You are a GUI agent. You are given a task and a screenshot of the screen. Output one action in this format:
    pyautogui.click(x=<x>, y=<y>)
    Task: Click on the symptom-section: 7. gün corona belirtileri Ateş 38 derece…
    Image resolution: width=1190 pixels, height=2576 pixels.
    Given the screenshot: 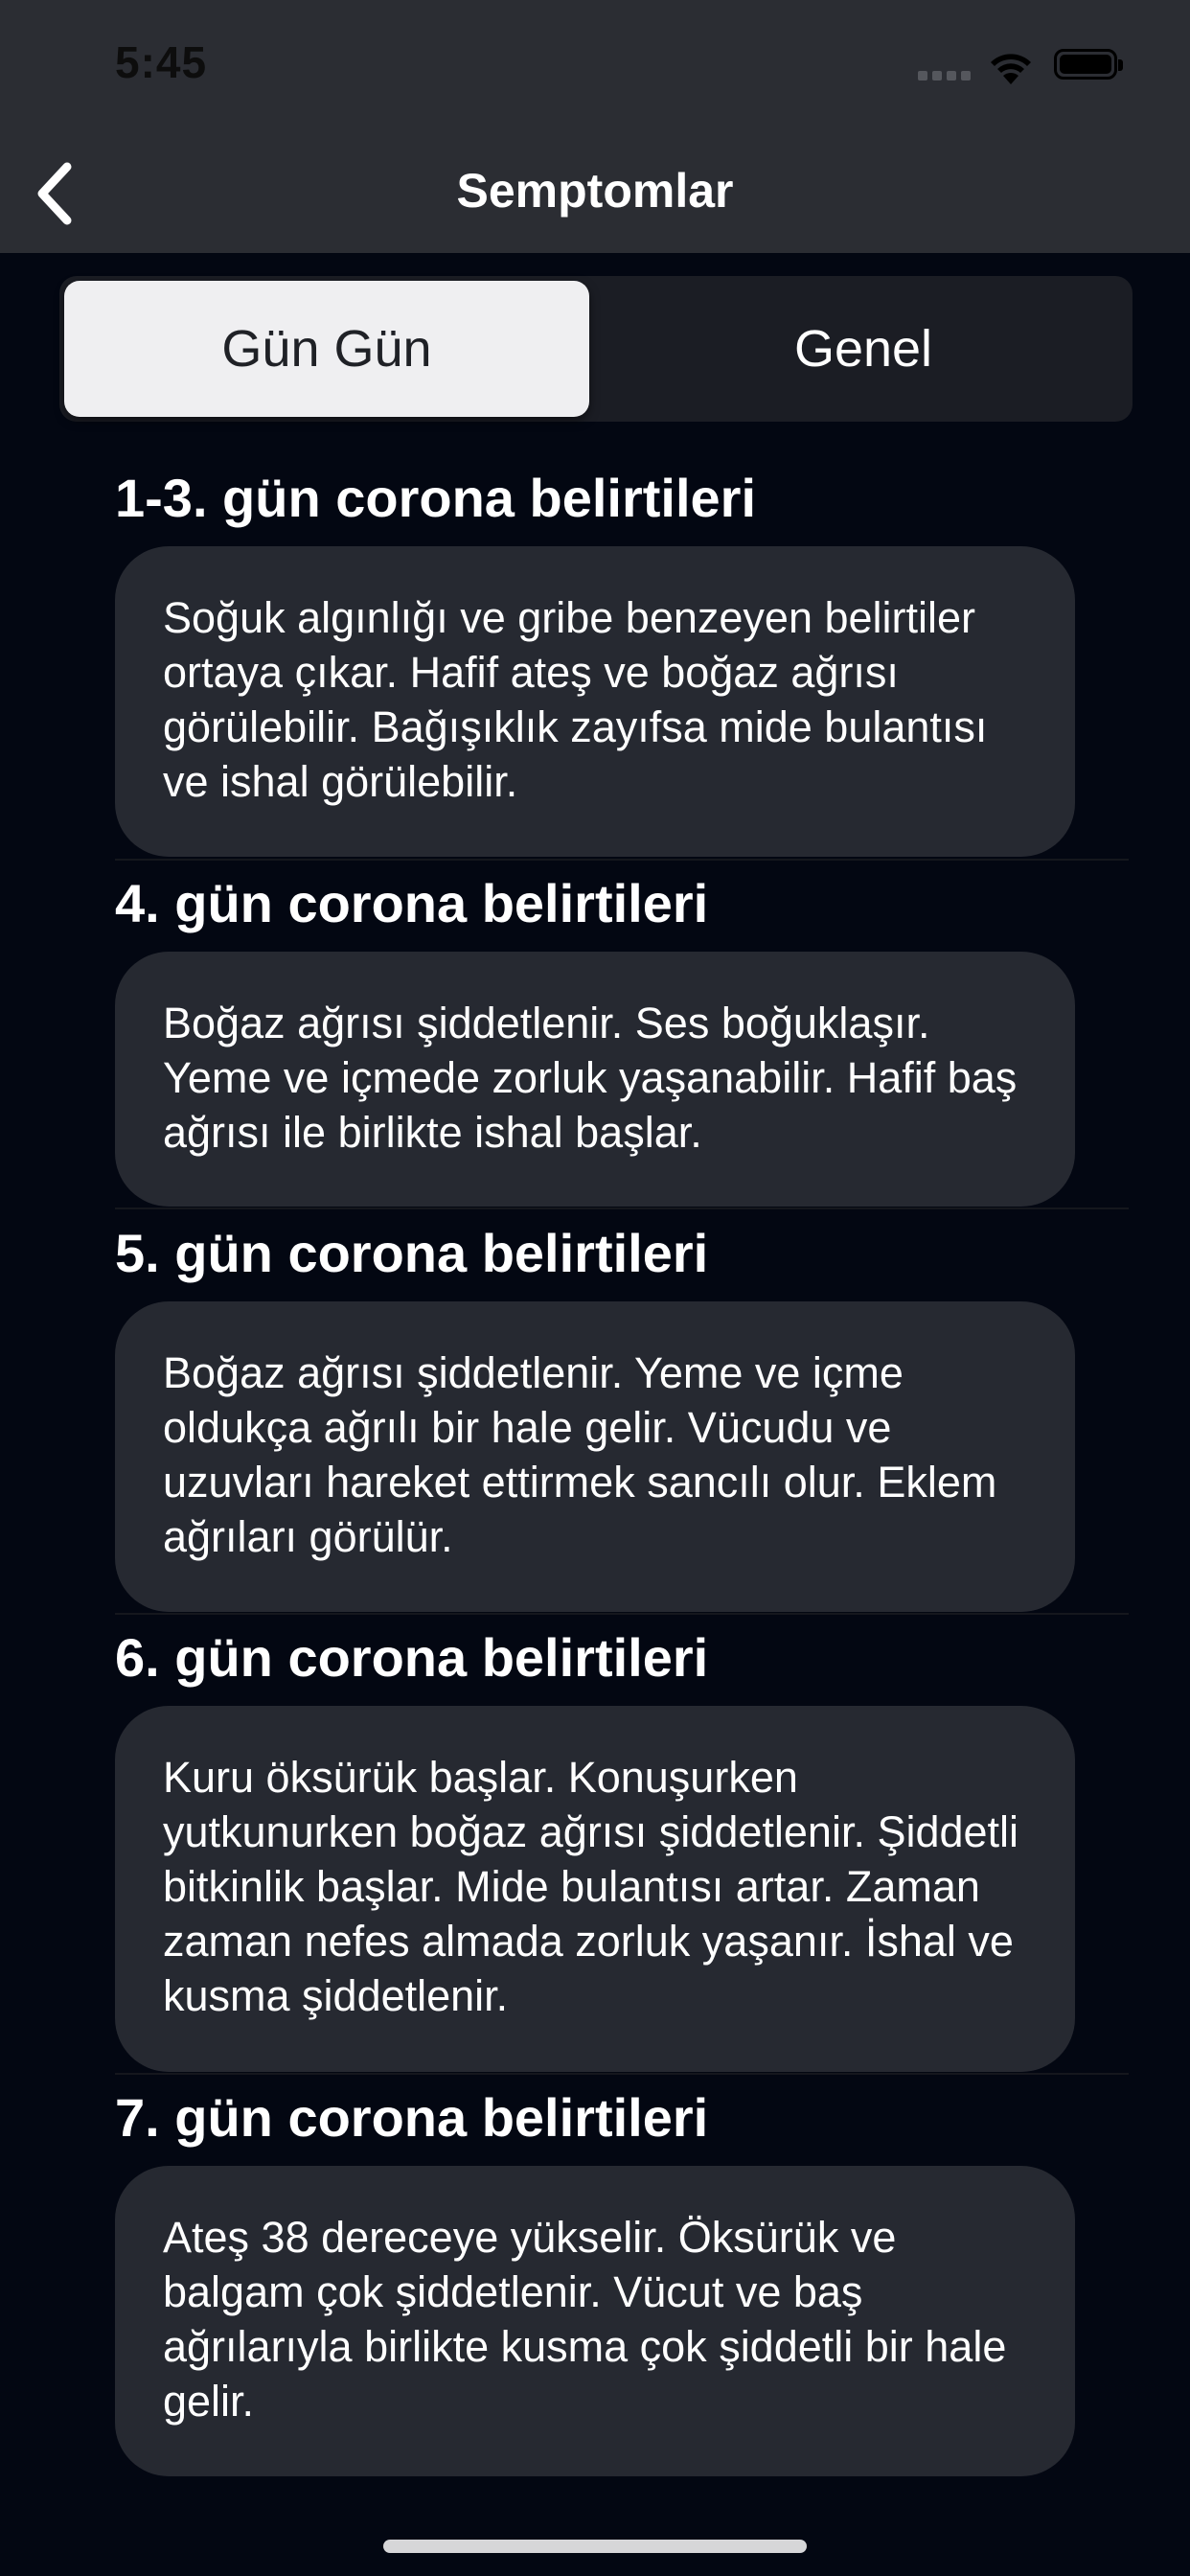 What is the action you would take?
    pyautogui.click(x=595, y=2281)
    